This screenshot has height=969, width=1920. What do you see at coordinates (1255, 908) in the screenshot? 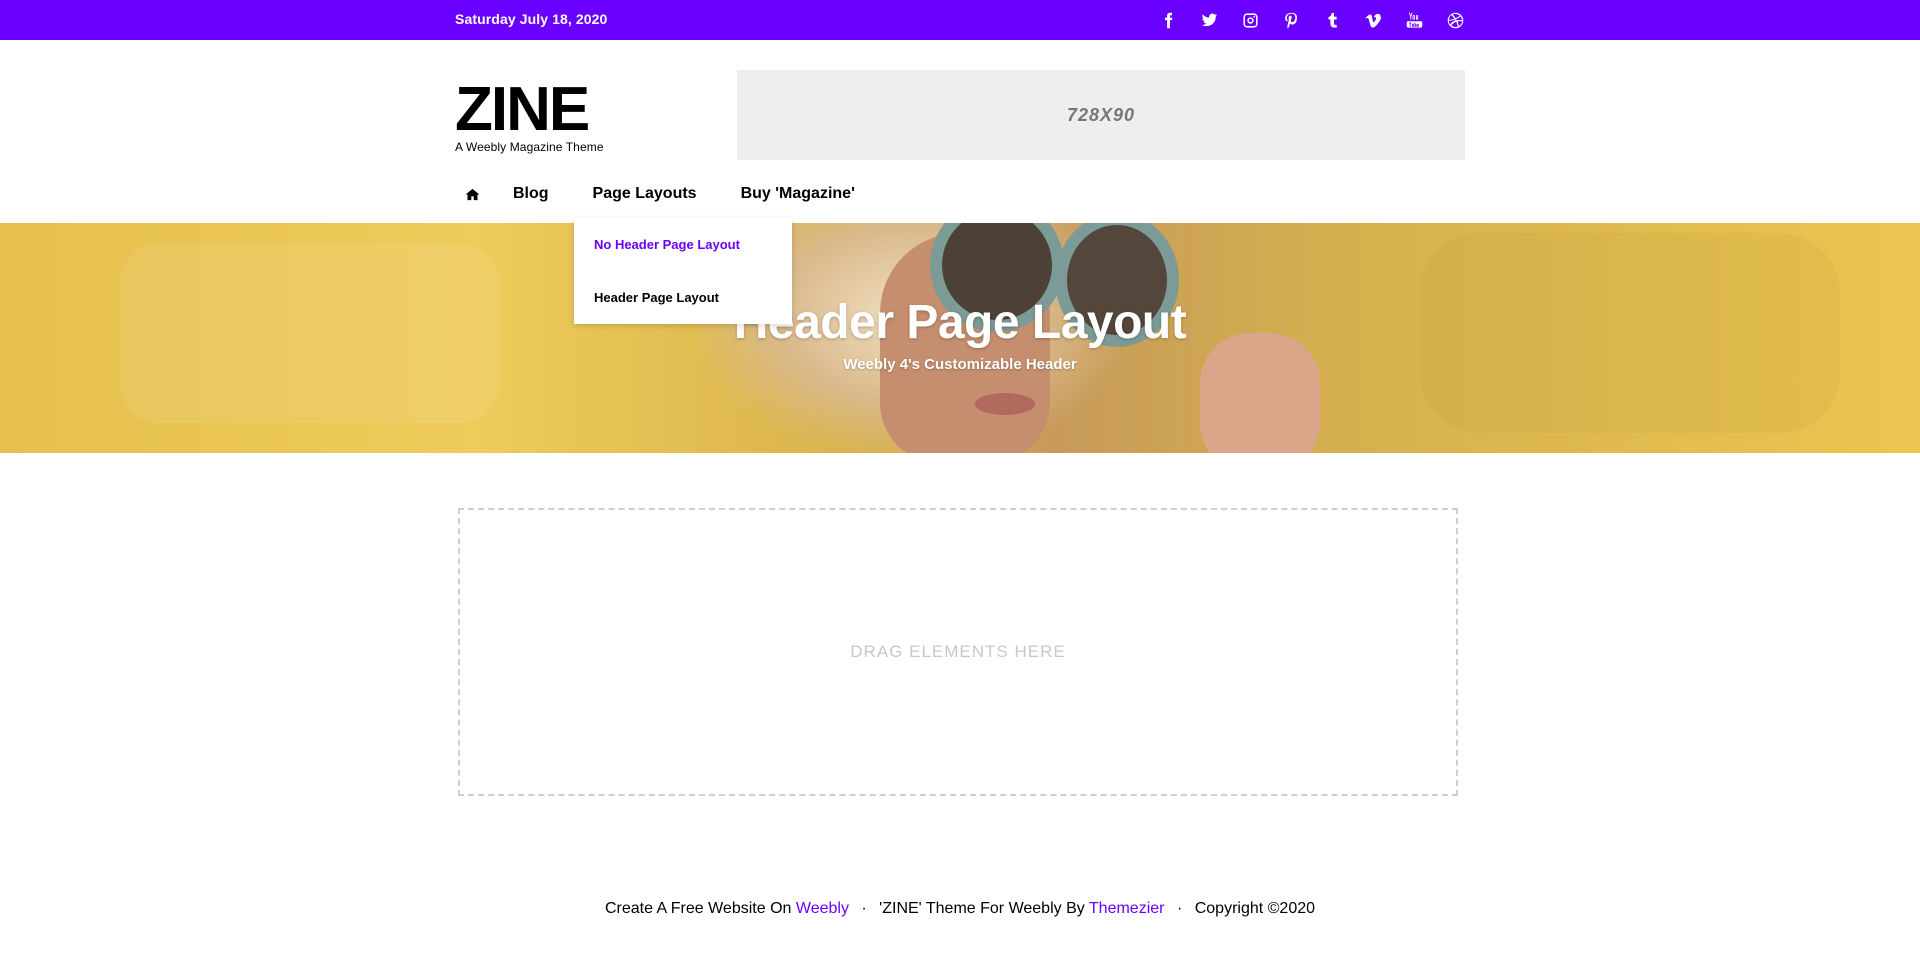
I see `footer-copyright: Copyright ©2020` at bounding box center [1255, 908].